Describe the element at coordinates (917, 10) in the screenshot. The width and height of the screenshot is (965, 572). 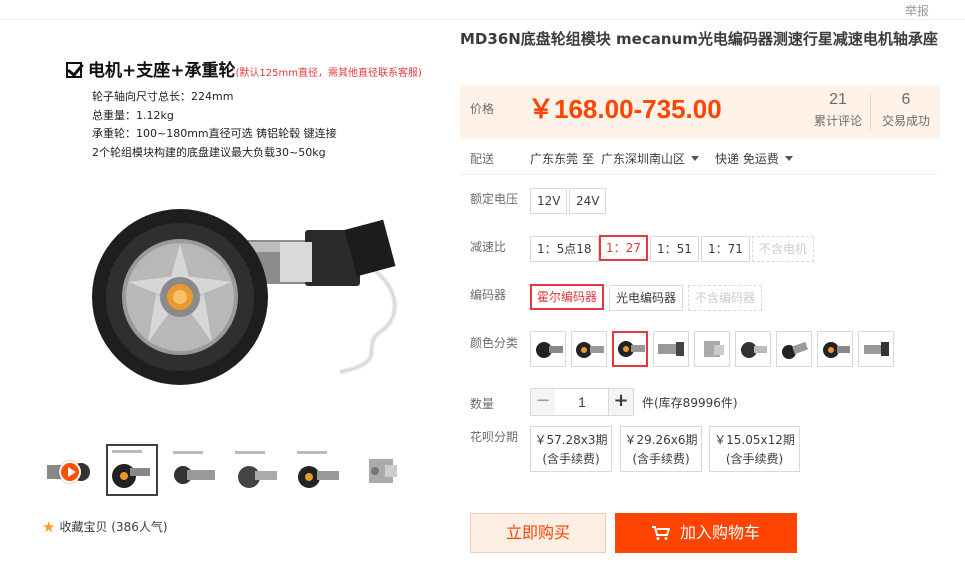
I see `report-link: 举报` at that location.